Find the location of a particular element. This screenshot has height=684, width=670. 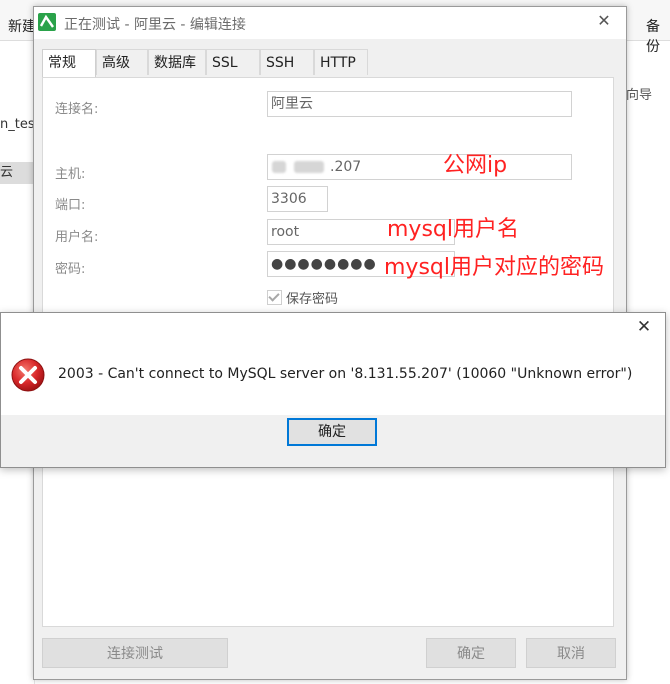

cancel-button: 取消 is located at coordinates (571, 653).